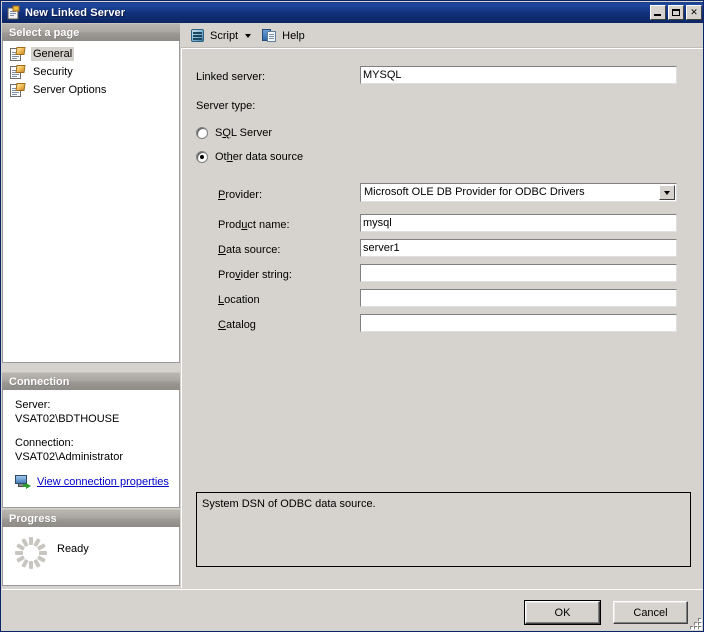 The height and width of the screenshot is (632, 704). Describe the element at coordinates (650, 612) in the screenshot. I see `cancel-button: Cancel` at that location.